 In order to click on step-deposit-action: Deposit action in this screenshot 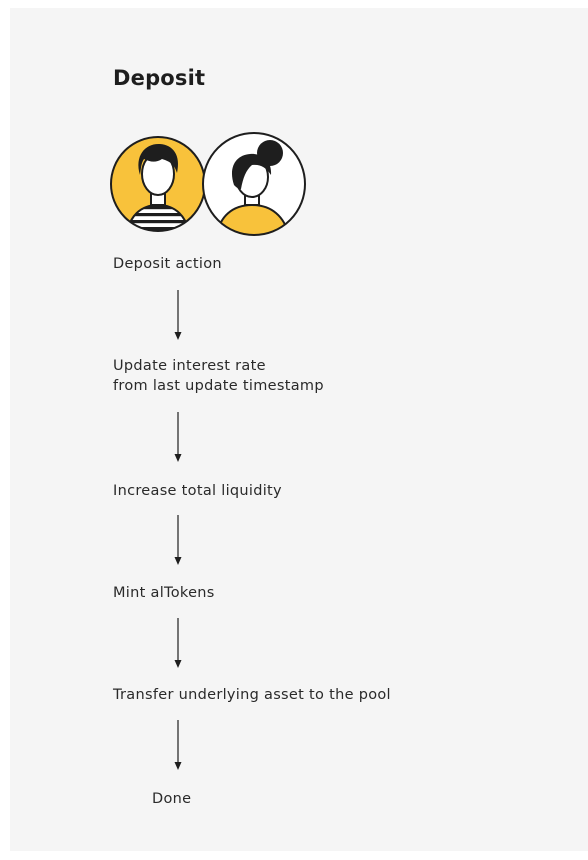, I will do `click(167, 264)`.